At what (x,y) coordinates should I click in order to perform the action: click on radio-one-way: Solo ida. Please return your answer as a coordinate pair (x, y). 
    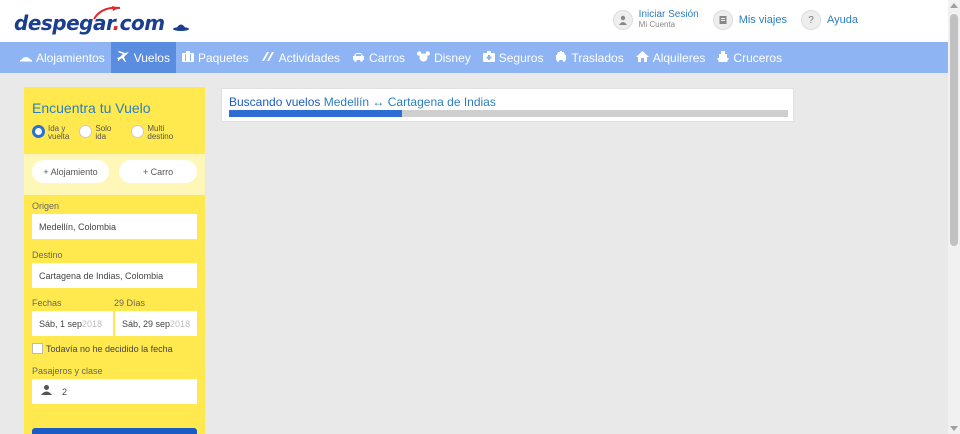
    Looking at the image, I should click on (95, 133).